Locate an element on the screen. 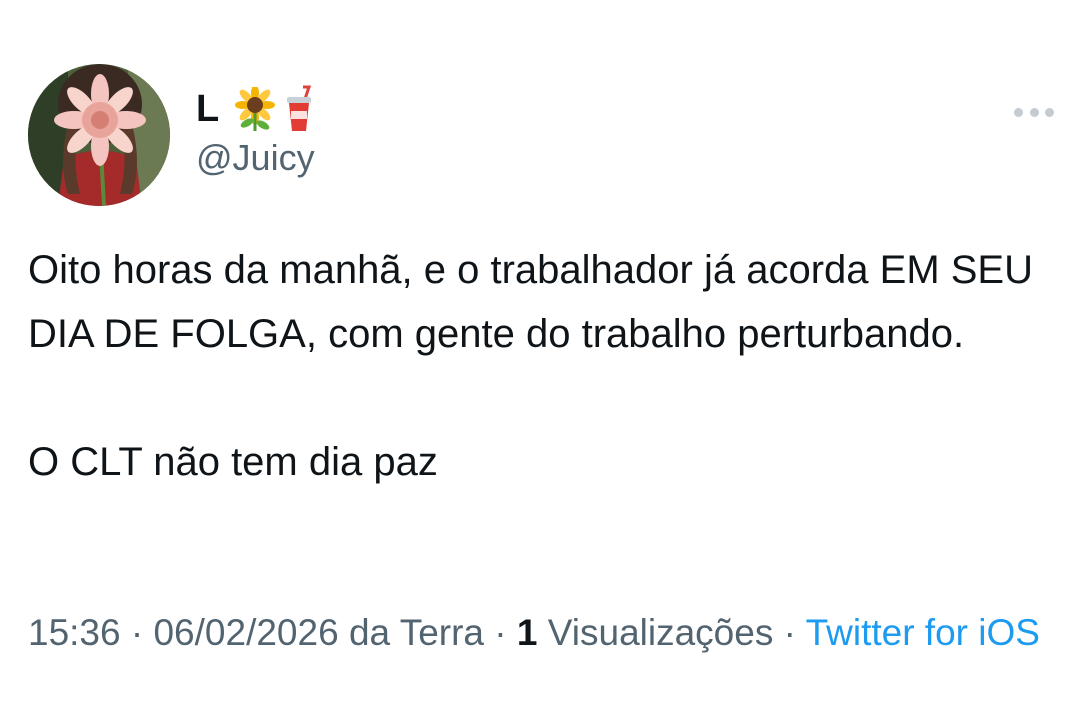 The height and width of the screenshot is (722, 1079). author-name-row: L is located at coordinates (258, 109).